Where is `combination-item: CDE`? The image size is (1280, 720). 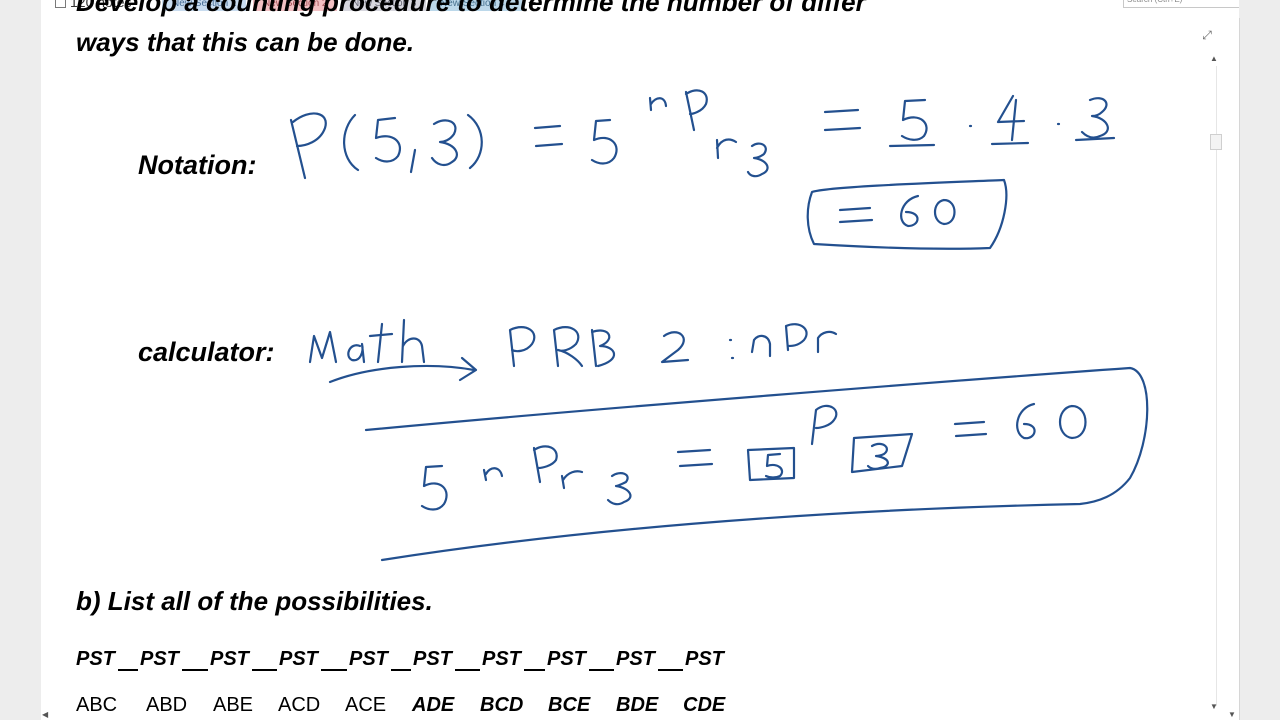 combination-item: CDE is located at coordinates (704, 705).